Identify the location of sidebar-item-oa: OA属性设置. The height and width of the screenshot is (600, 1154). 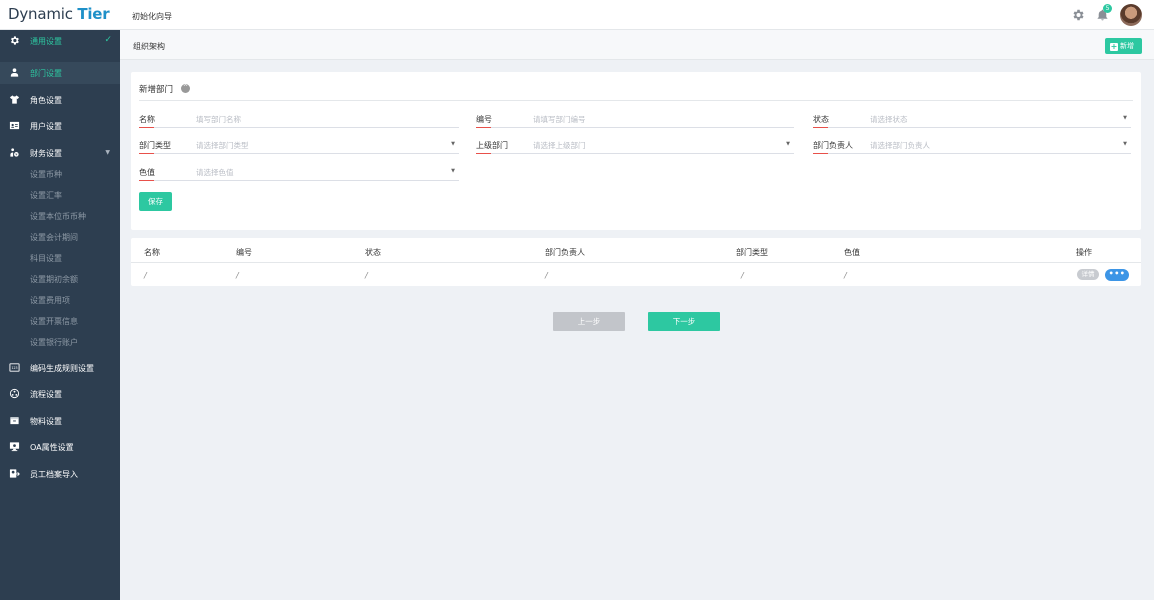
(60, 447).